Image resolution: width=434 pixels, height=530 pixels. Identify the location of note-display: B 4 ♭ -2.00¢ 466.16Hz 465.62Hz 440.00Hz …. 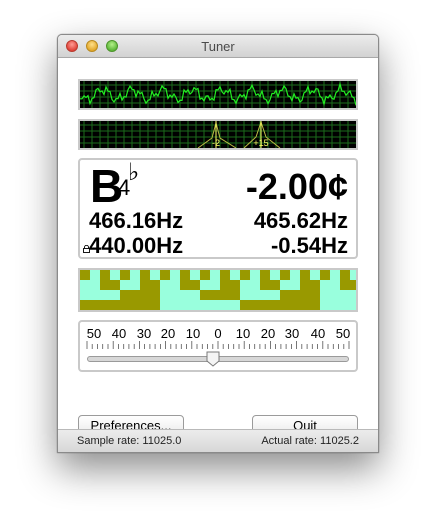
(218, 208).